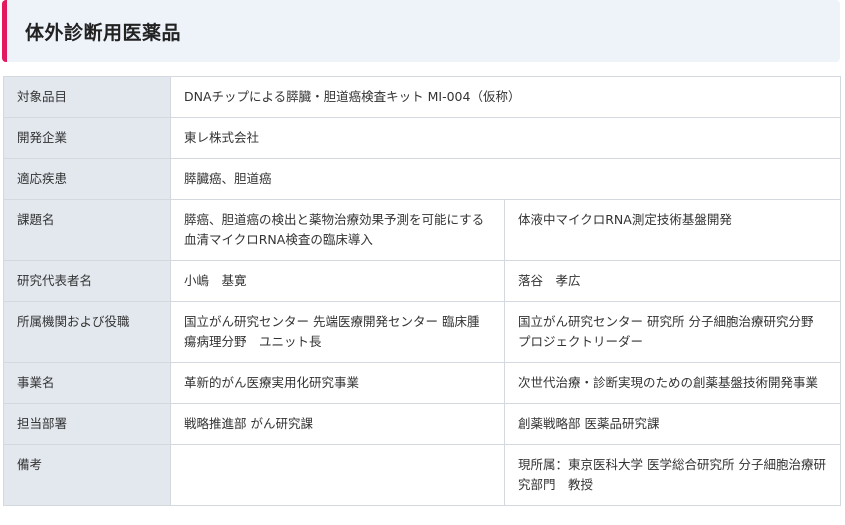 This screenshot has height=525, width=845. Describe the element at coordinates (421, 31) in the screenshot. I see `section-header: 体外診断用医薬品` at that location.